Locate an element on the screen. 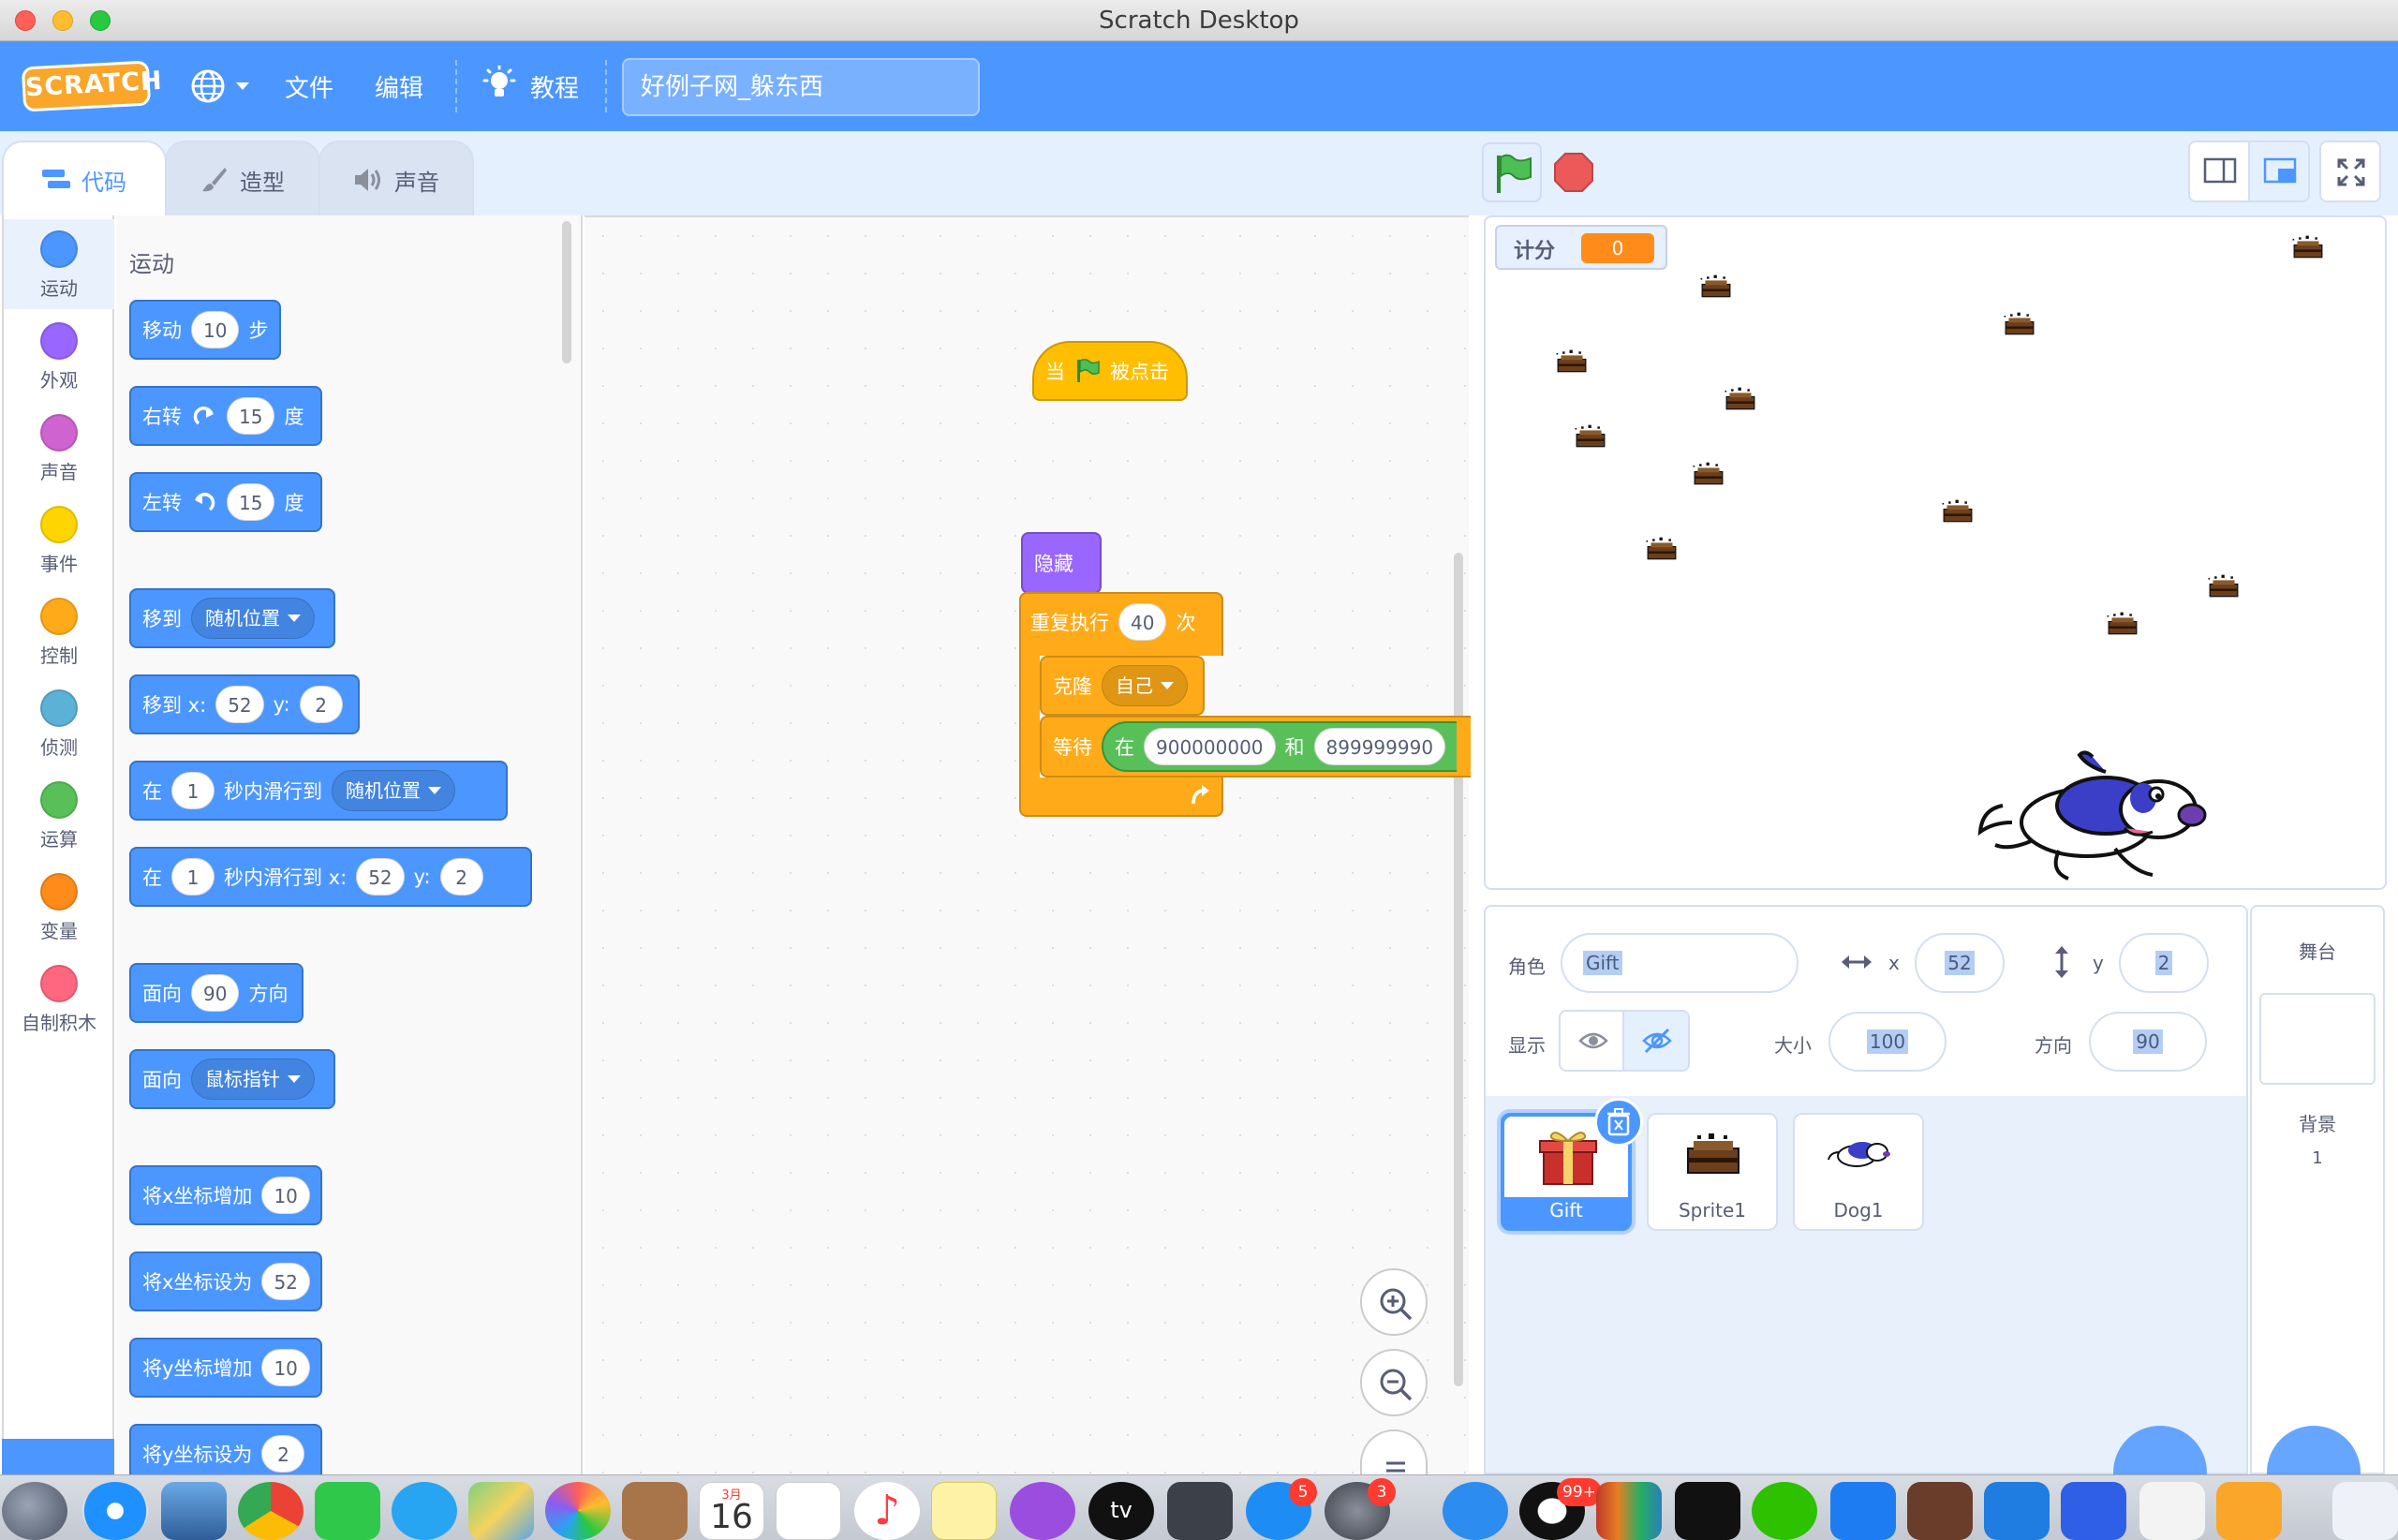 The width and height of the screenshot is (2398, 1540). hide-sprite-button is located at coordinates (1656, 1041).